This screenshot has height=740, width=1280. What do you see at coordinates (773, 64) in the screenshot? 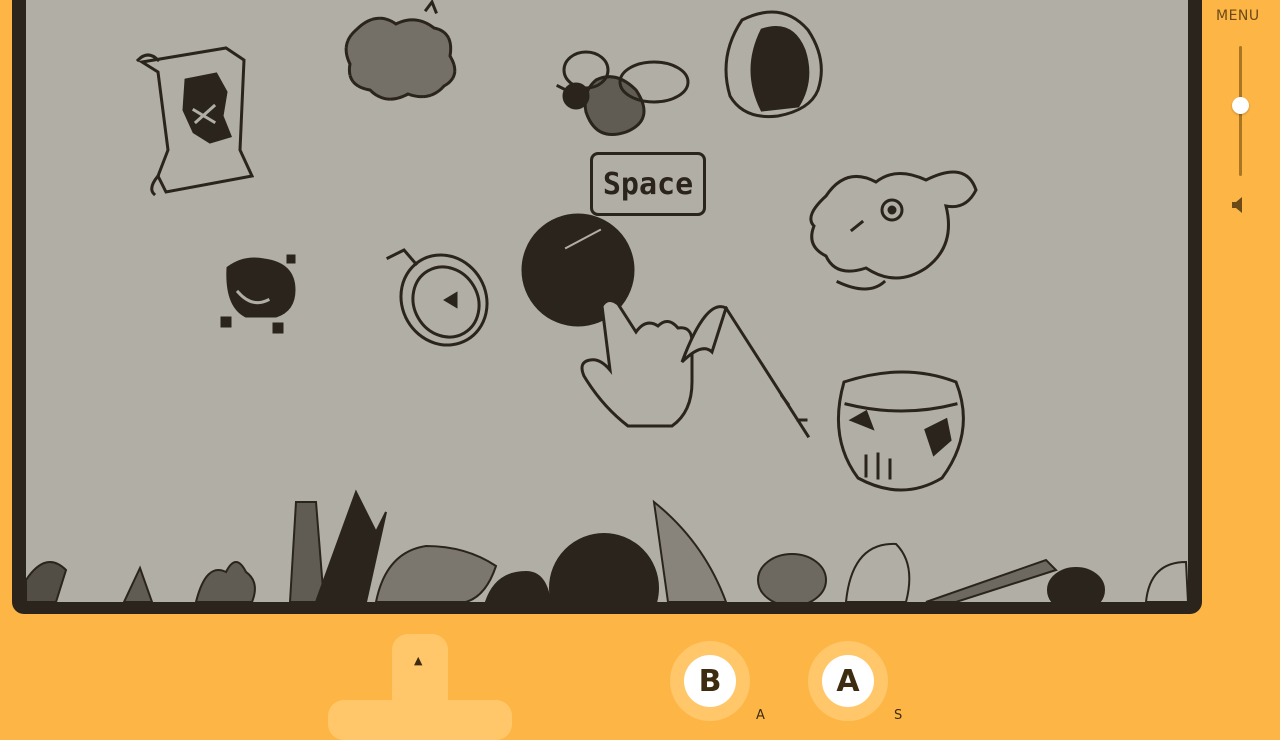
I see `meteor-rock-item` at bounding box center [773, 64].